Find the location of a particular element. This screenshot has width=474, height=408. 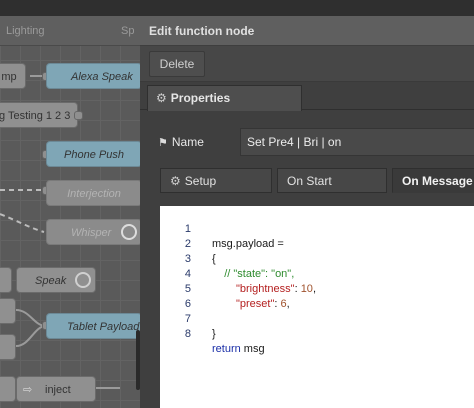

code-line: 4 "brightness": 10, is located at coordinates (317, 273).